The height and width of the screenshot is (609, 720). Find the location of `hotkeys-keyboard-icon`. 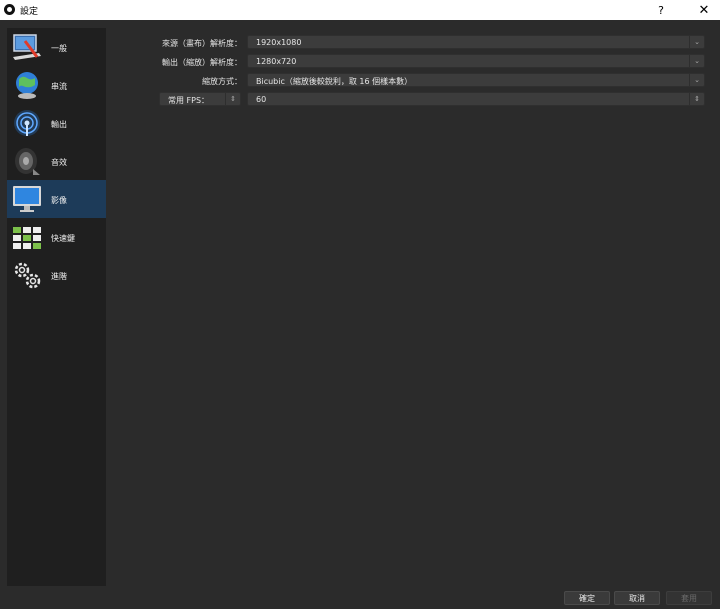

hotkeys-keyboard-icon is located at coordinates (27, 238).